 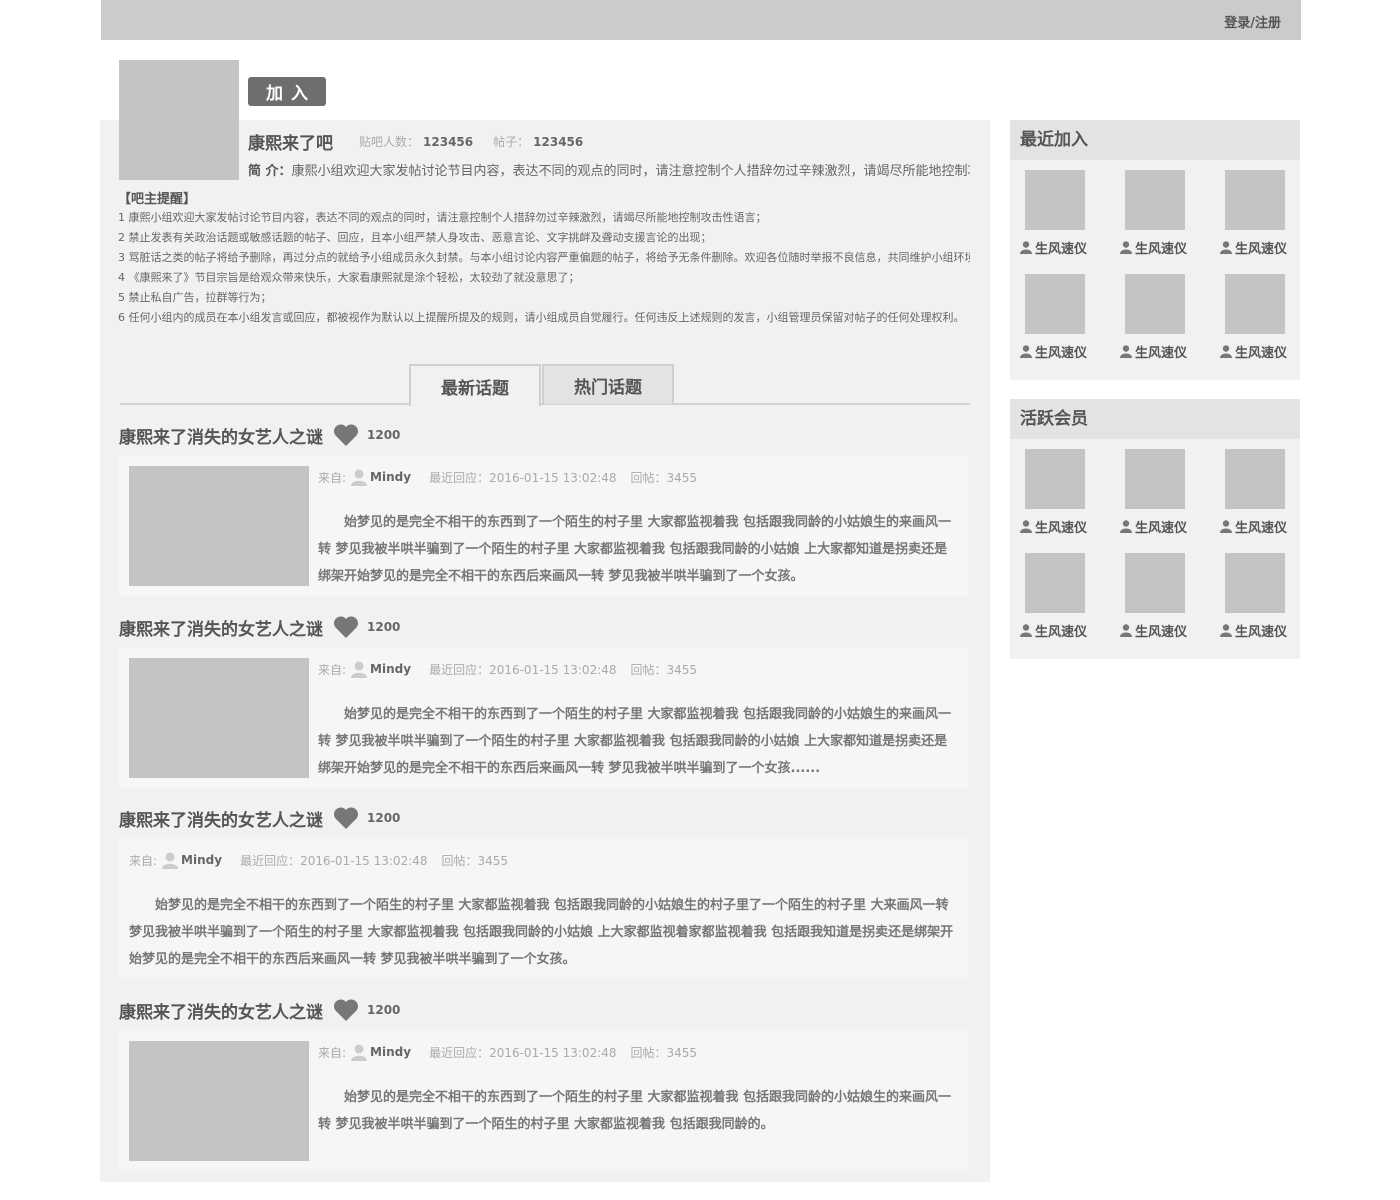 What do you see at coordinates (1252, 21) in the screenshot?
I see `login-register-link: 登录/注册` at bounding box center [1252, 21].